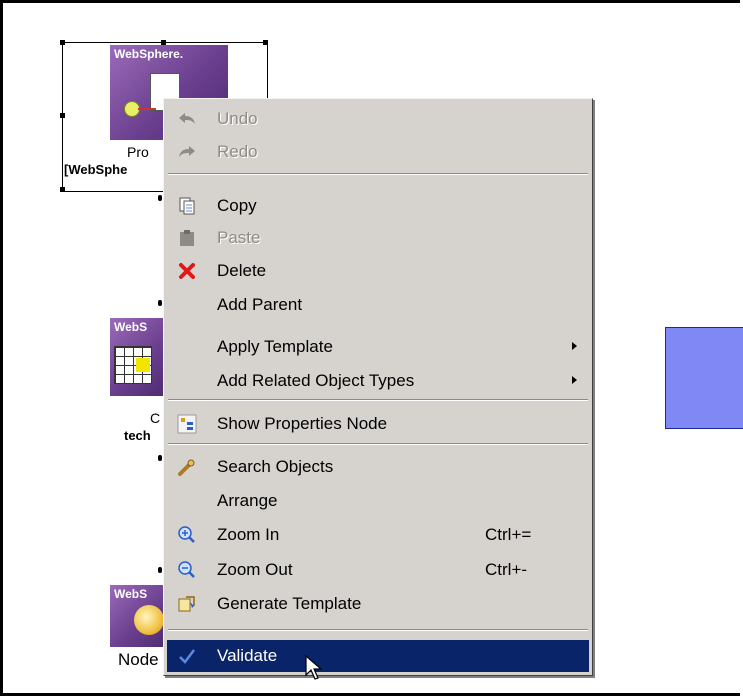 The image size is (743, 696). I want to click on menu-item-zoom-out: Zoom Out Ctrl+-, so click(378, 569).